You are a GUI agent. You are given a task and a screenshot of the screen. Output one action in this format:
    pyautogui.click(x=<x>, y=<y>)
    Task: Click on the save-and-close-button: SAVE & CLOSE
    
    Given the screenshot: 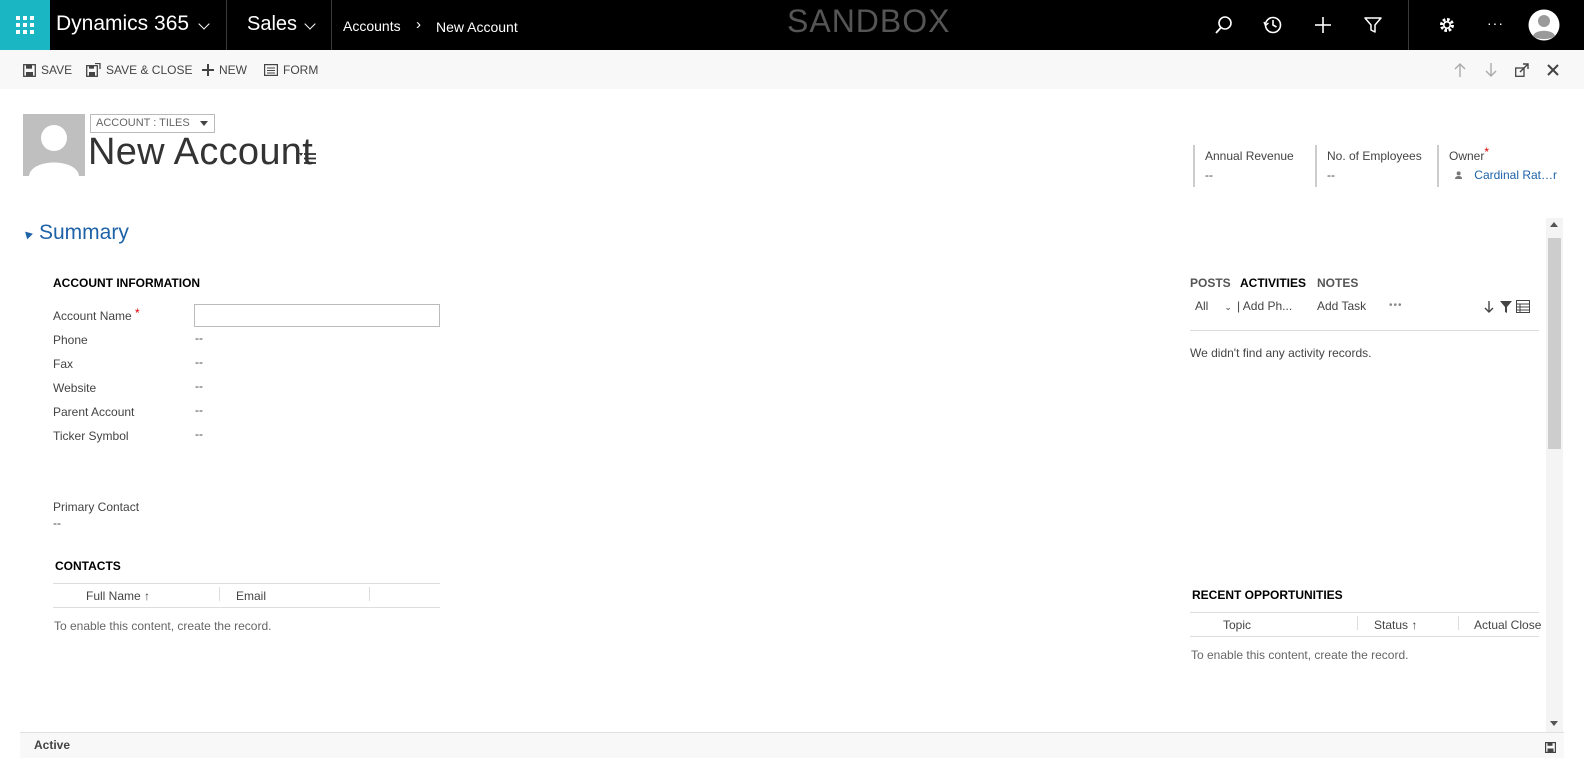 What is the action you would take?
    pyautogui.click(x=139, y=70)
    